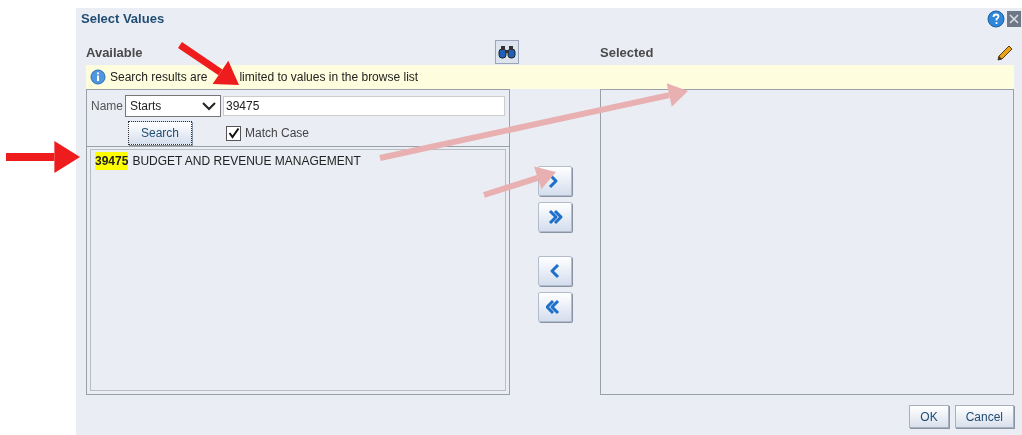 The height and width of the screenshot is (435, 1022). Describe the element at coordinates (209, 106) in the screenshot. I see `chevron-down-icon` at that location.